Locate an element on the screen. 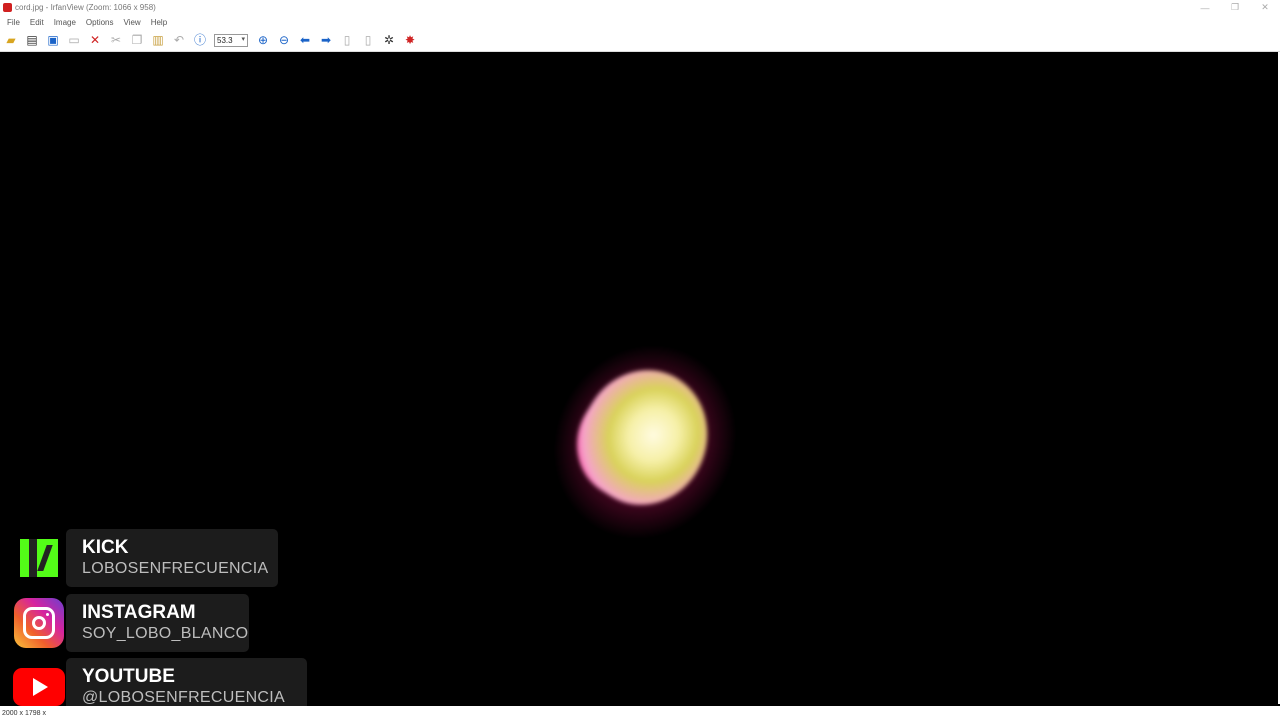 Image resolution: width=1280 pixels, height=720 pixels. youtube-texts: YOUTUBE @LOBOSENFRECUENCIA is located at coordinates (183, 687).